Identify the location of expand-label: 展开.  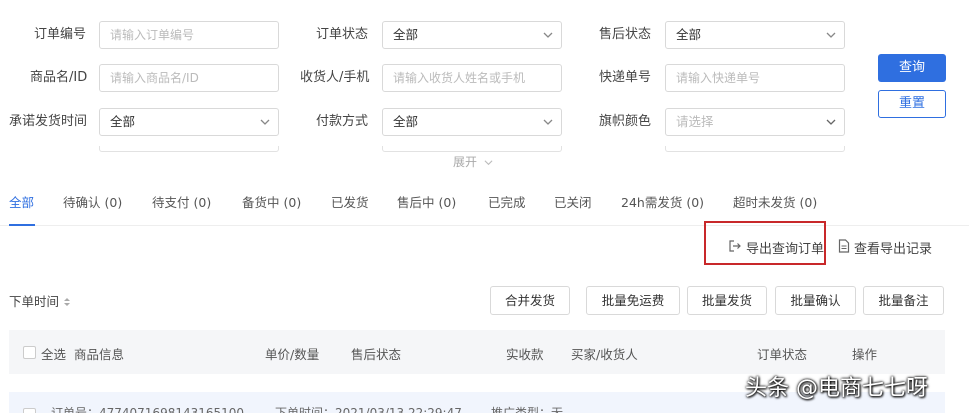
(465, 162).